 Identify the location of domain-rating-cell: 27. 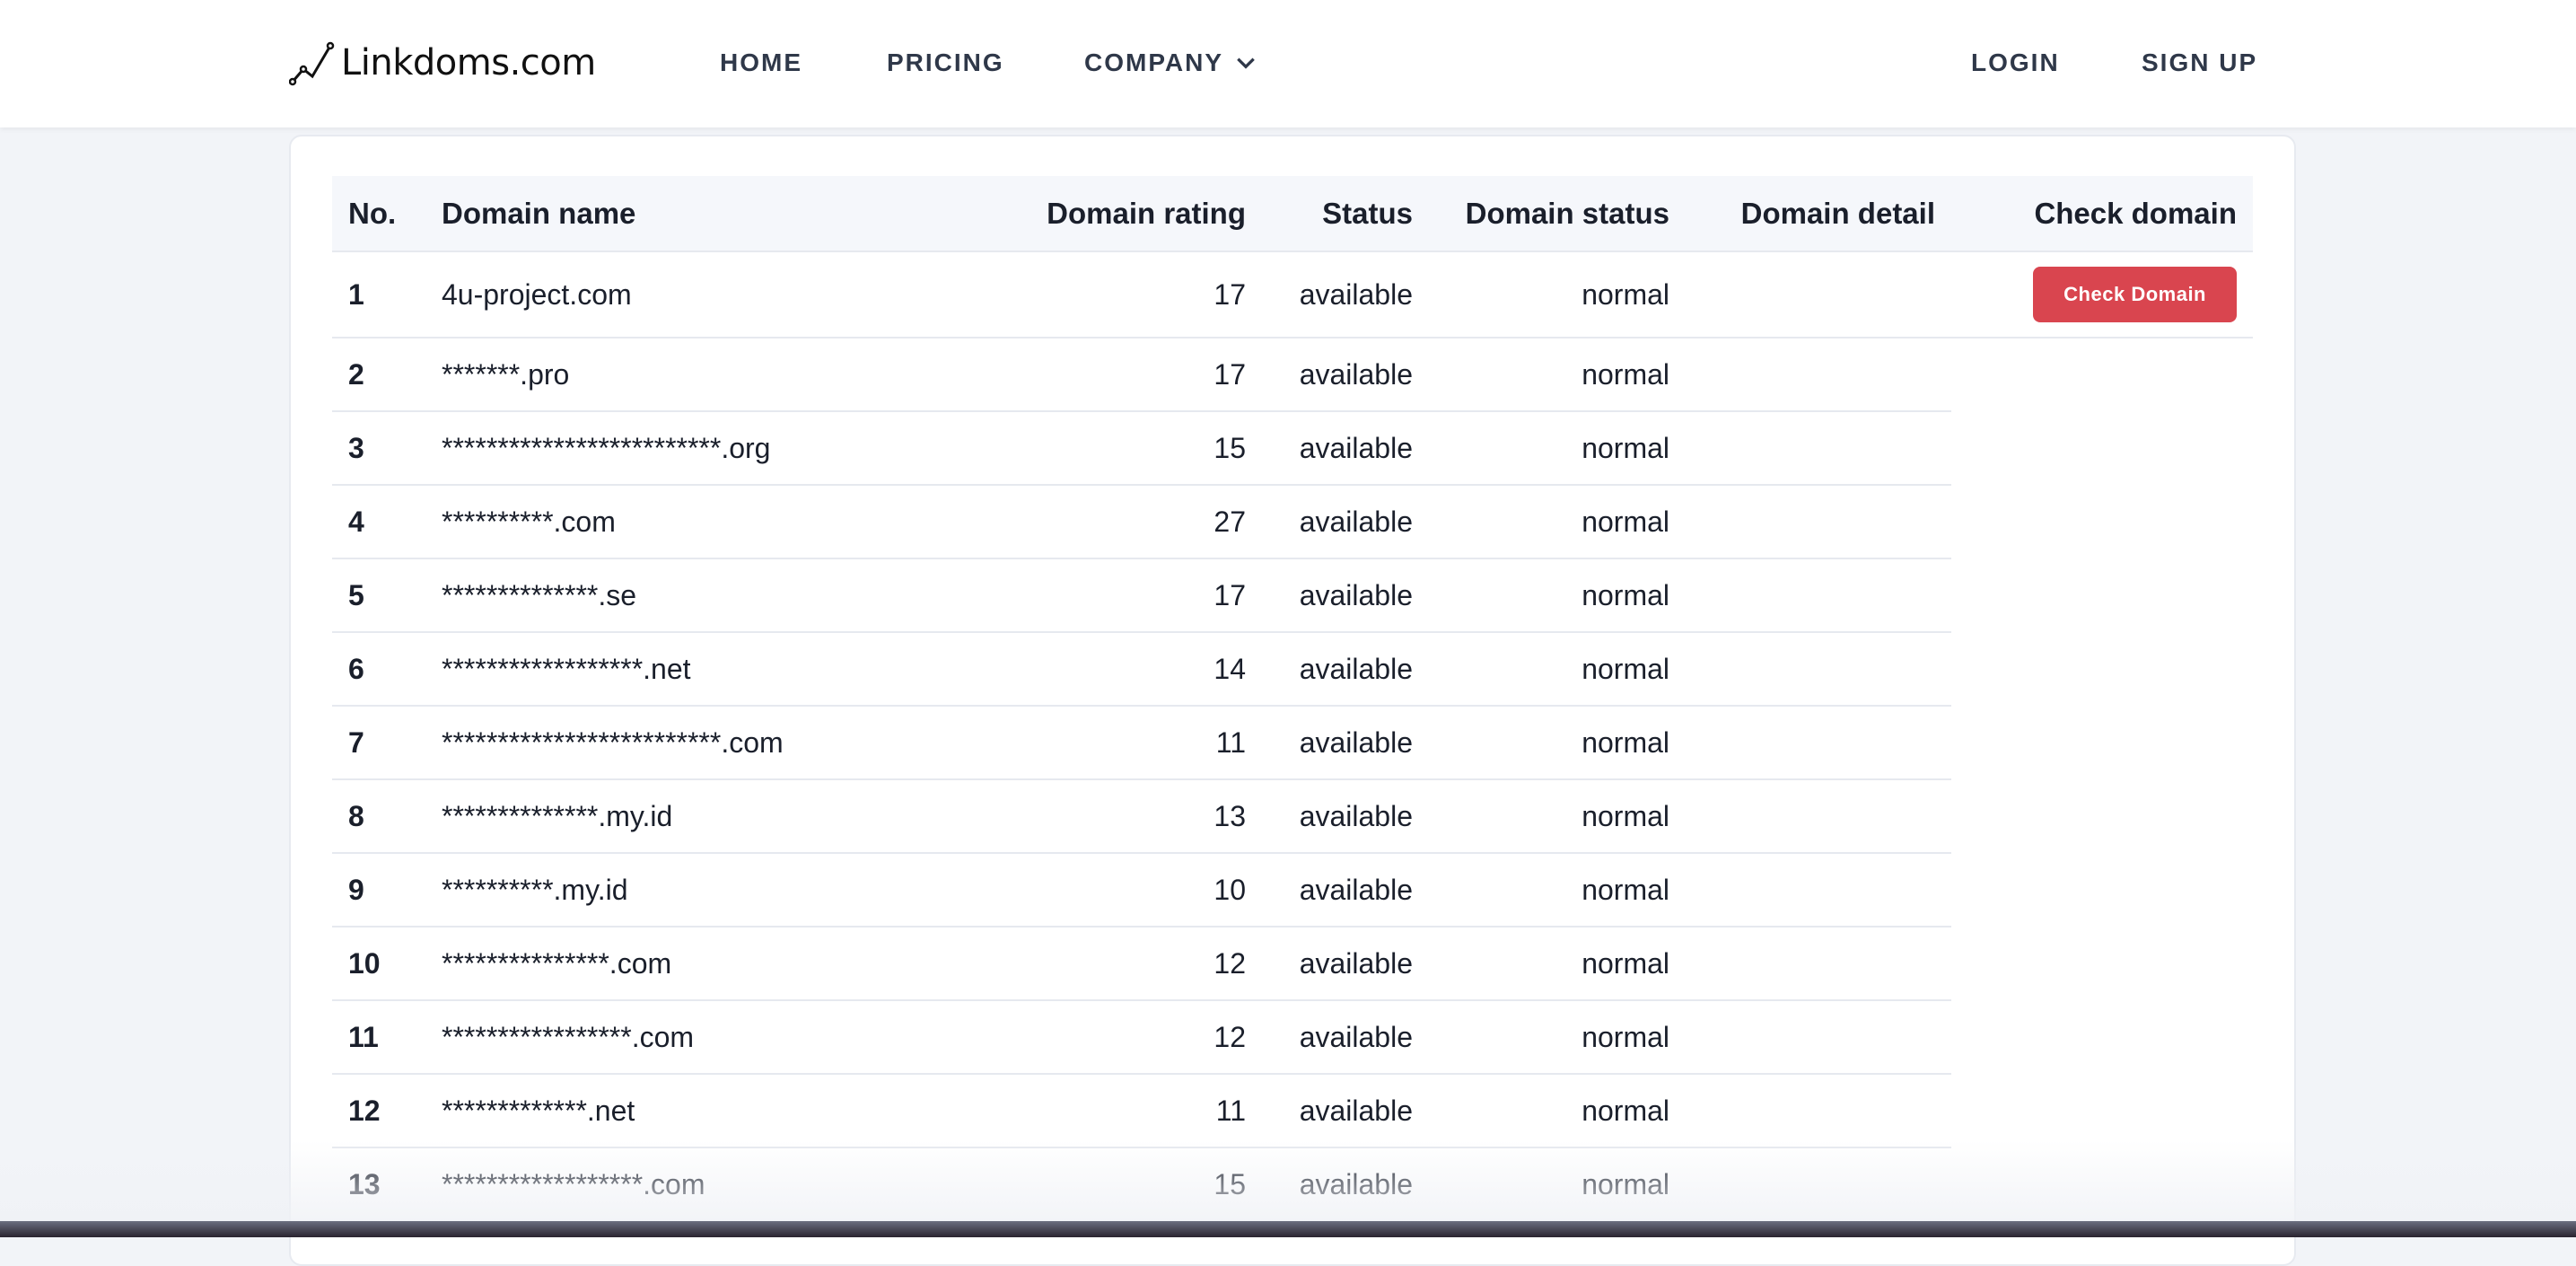
(1113, 521).